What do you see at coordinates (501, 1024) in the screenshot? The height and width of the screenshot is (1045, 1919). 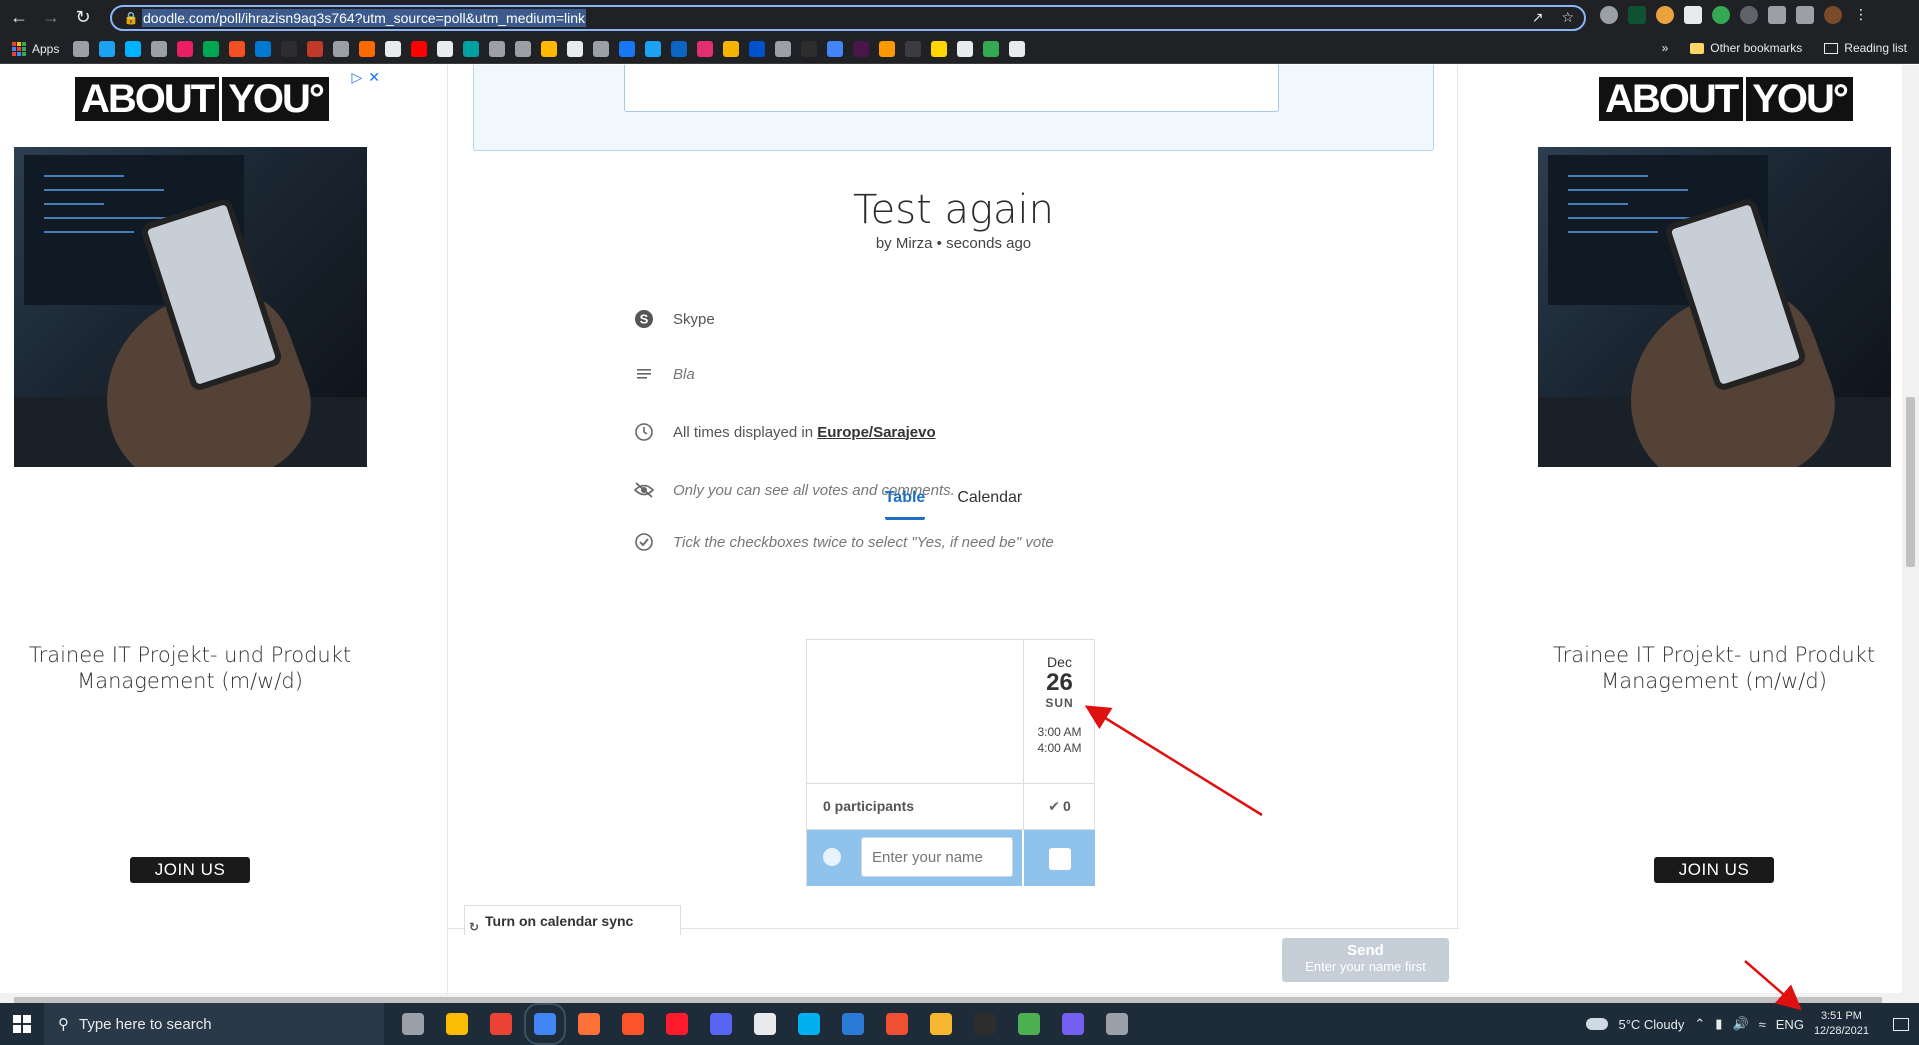 I see `chrome-icon` at bounding box center [501, 1024].